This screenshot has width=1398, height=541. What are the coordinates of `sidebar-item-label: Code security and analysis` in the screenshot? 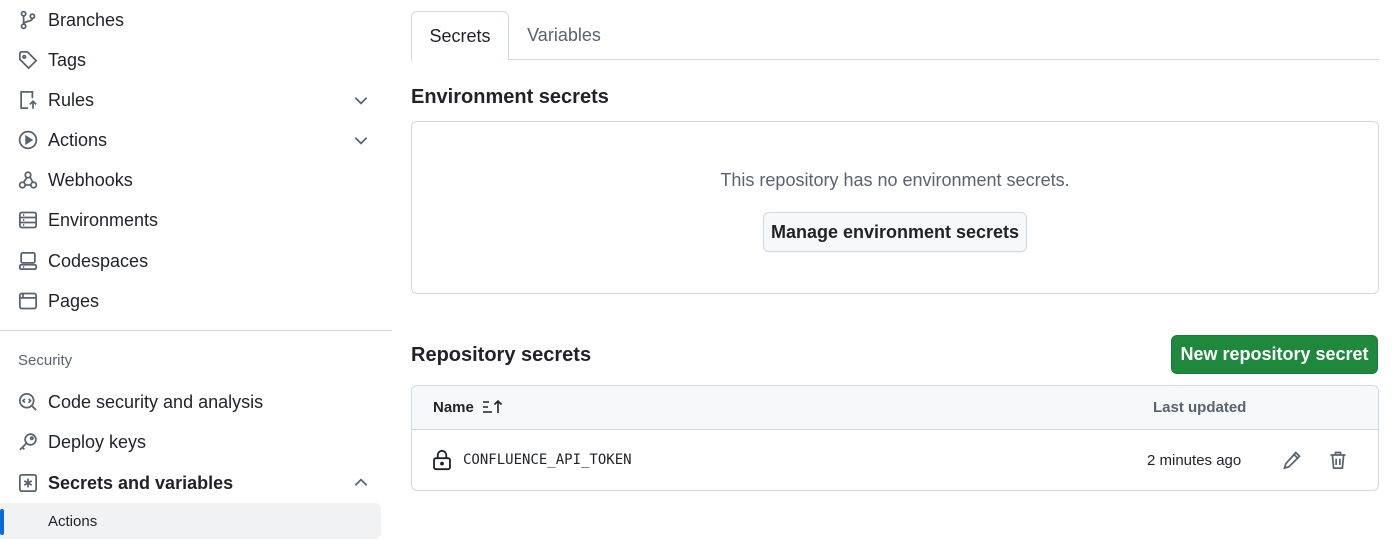 It's located at (156, 401).